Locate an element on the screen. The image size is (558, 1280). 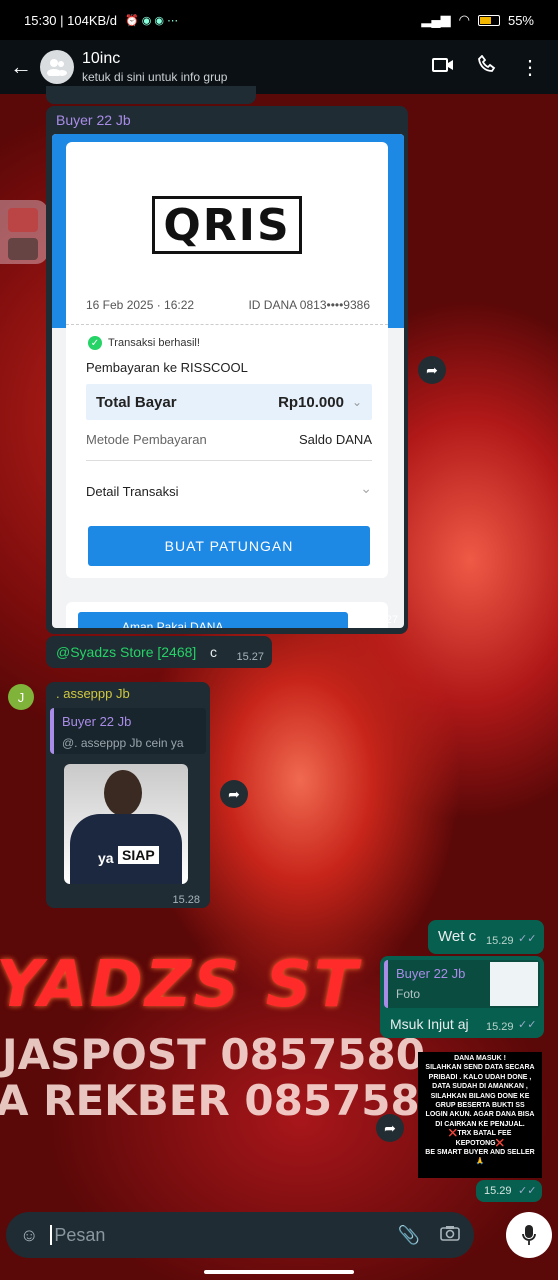
sticker-text-siap: SIAP is located at coordinates (138, 855).